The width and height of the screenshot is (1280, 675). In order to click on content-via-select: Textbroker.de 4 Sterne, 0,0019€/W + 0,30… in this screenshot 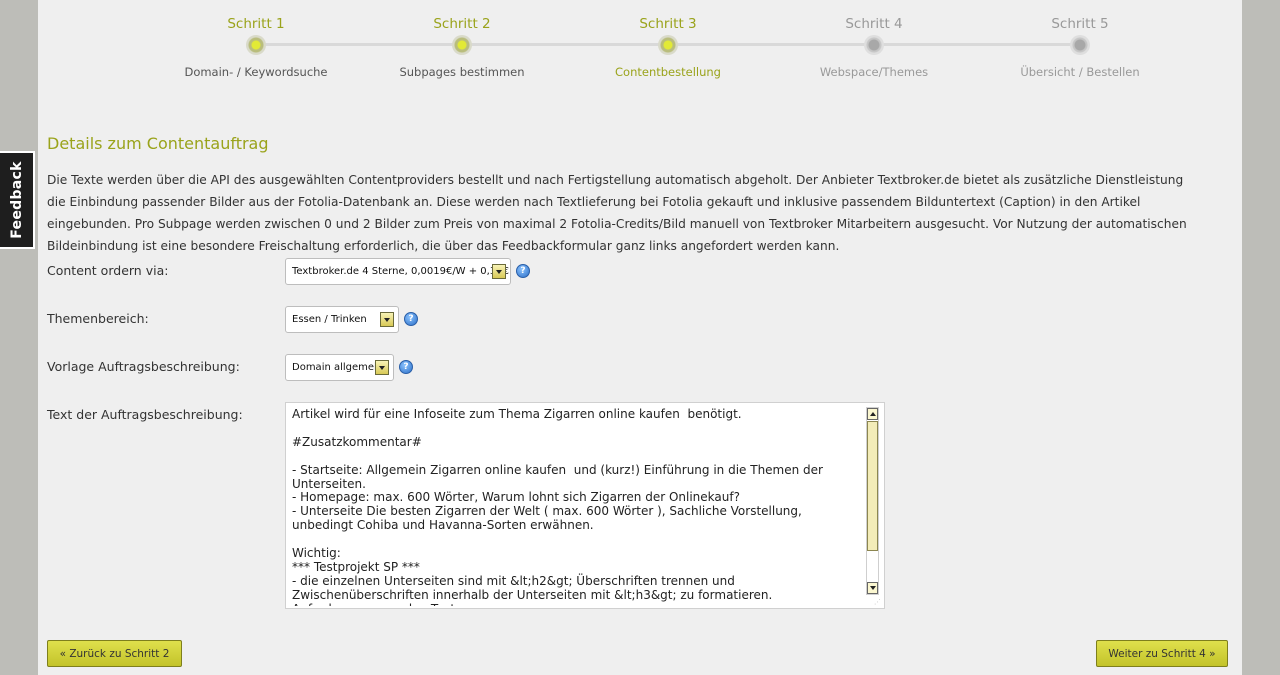, I will do `click(398, 271)`.